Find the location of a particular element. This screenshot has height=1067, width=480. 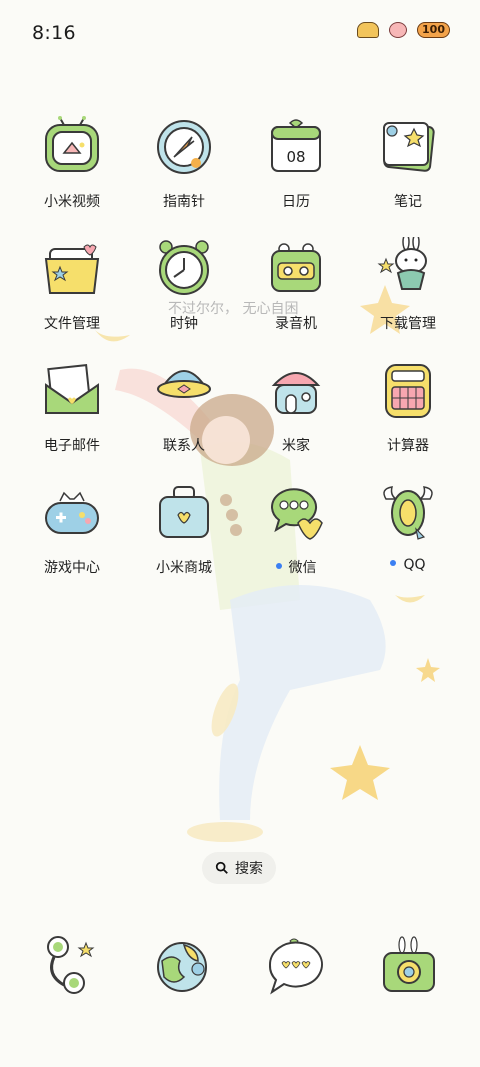

app-qq: QQ is located at coordinates (408, 536).